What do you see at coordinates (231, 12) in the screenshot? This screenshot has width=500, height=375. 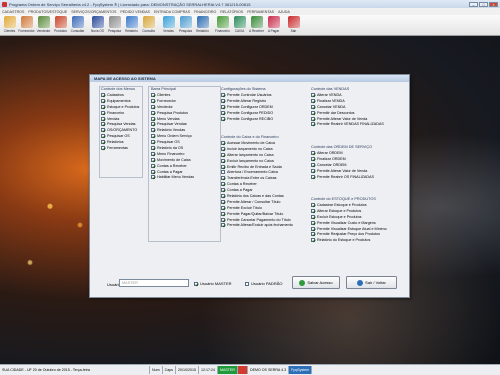 I see `menu-relatorios: RELATÓRIOS` at bounding box center [231, 12].